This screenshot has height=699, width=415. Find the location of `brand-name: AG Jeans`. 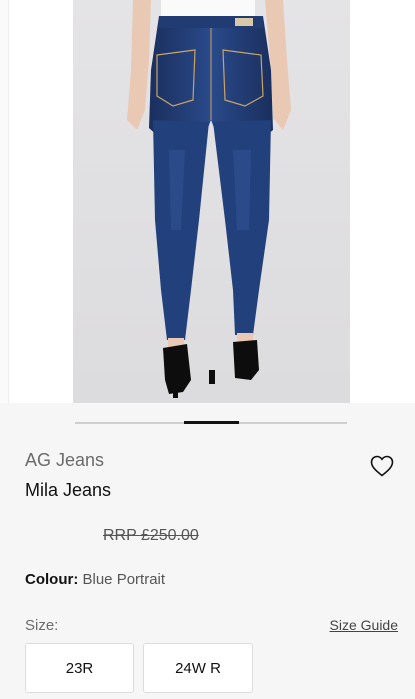

brand-name: AG Jeans is located at coordinates (65, 460).